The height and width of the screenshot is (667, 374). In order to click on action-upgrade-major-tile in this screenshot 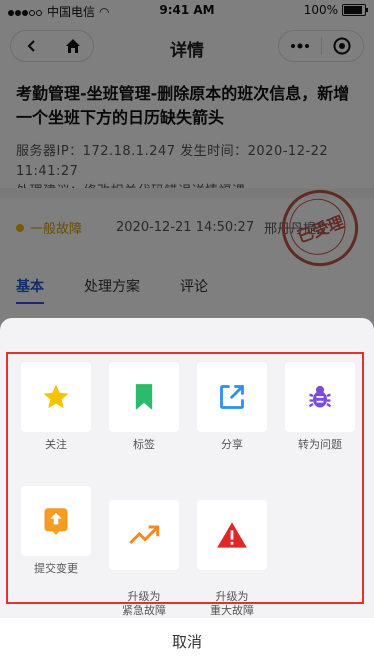, I will do `click(232, 535)`.